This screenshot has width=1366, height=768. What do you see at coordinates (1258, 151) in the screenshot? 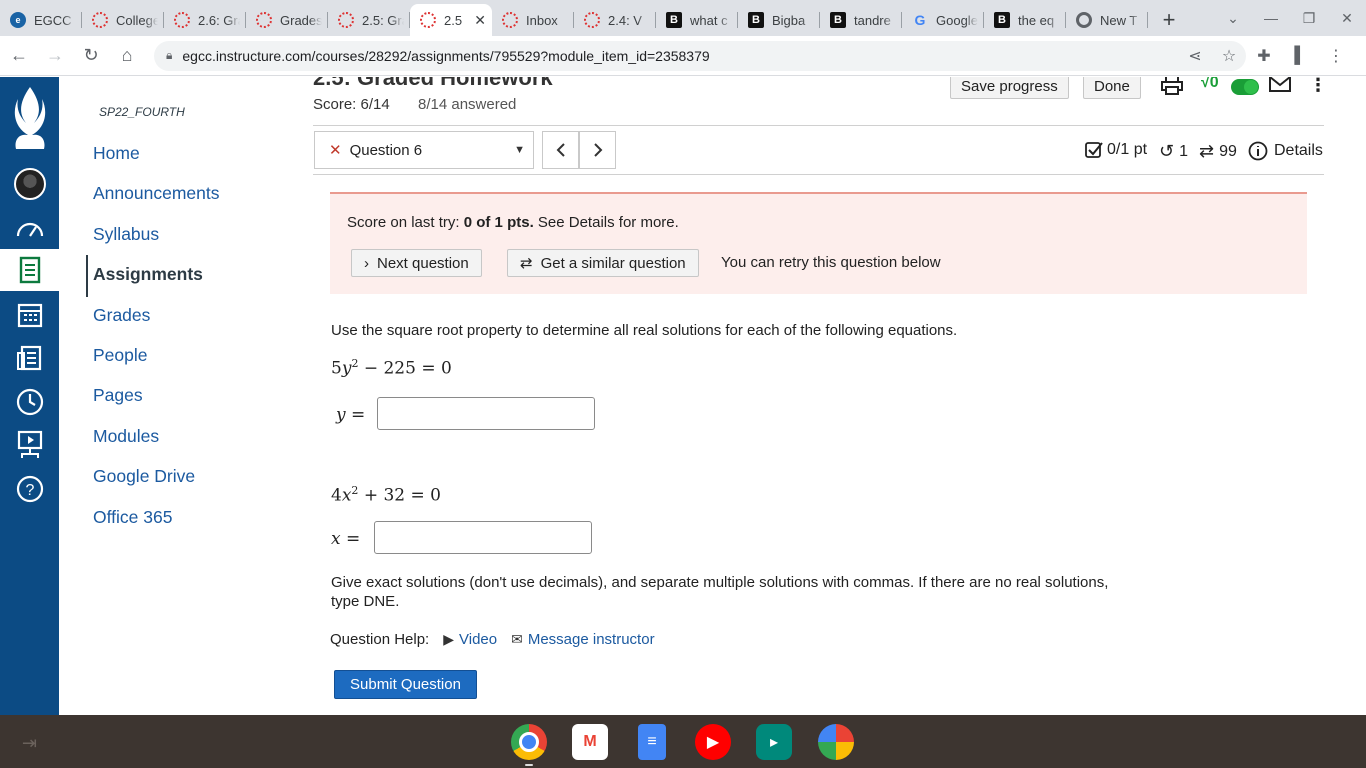
I see `info-icon` at bounding box center [1258, 151].